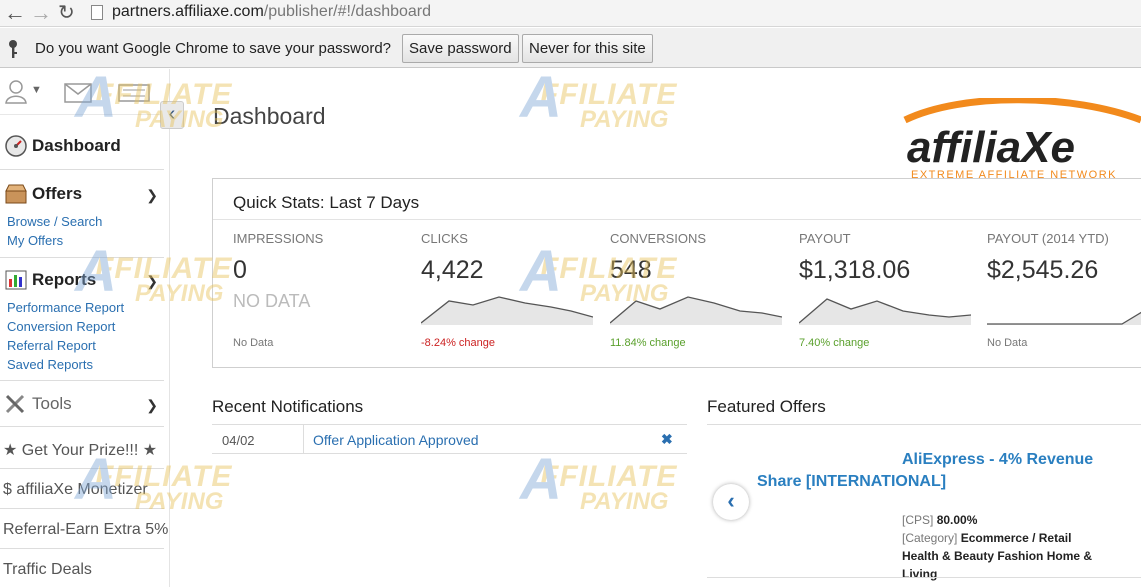 This screenshot has width=1141, height=587. Describe the element at coordinates (1048, 238) in the screenshot. I see `stat-label: PAYOUT (2014 YTD)` at that location.